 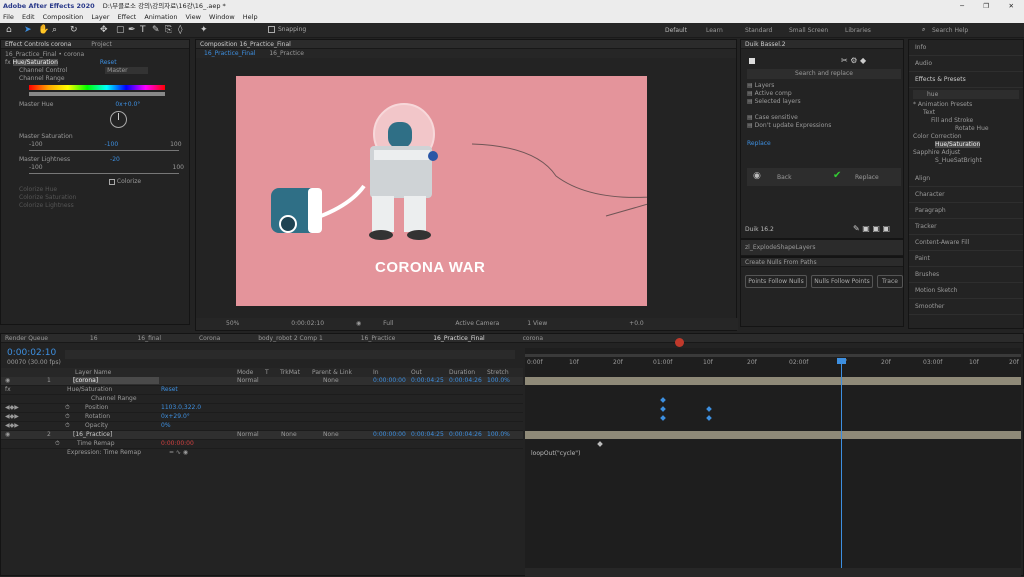 What do you see at coordinates (104, 30) in the screenshot?
I see `pan-behind-tool-icon: ✥` at bounding box center [104, 30].